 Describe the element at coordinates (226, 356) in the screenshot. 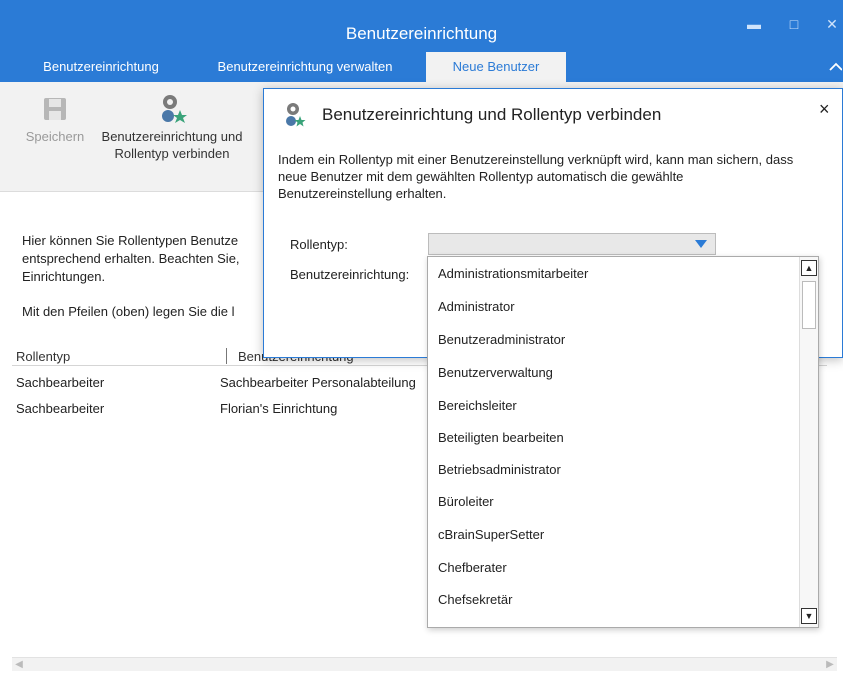

I see `column-separator` at that location.